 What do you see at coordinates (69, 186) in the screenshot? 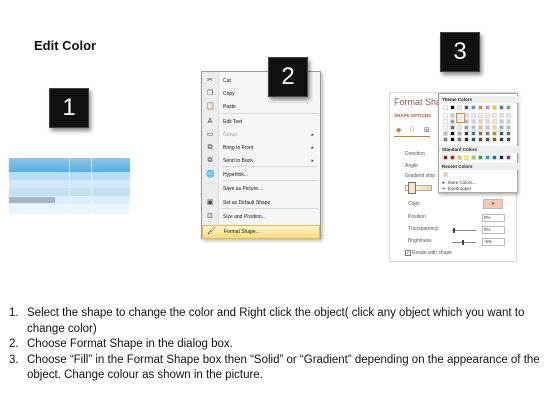
I see `sample-table-shape` at bounding box center [69, 186].